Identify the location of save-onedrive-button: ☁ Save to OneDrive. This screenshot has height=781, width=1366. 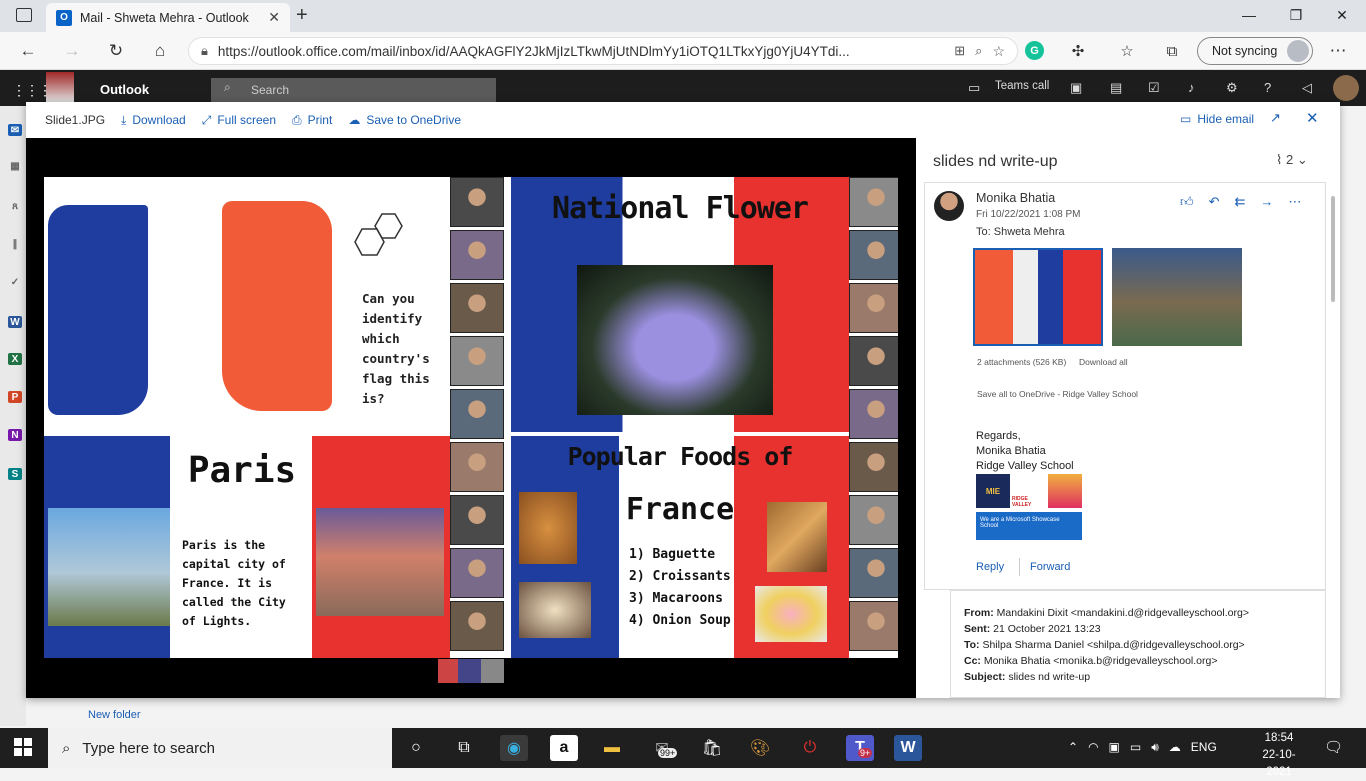
(404, 120).